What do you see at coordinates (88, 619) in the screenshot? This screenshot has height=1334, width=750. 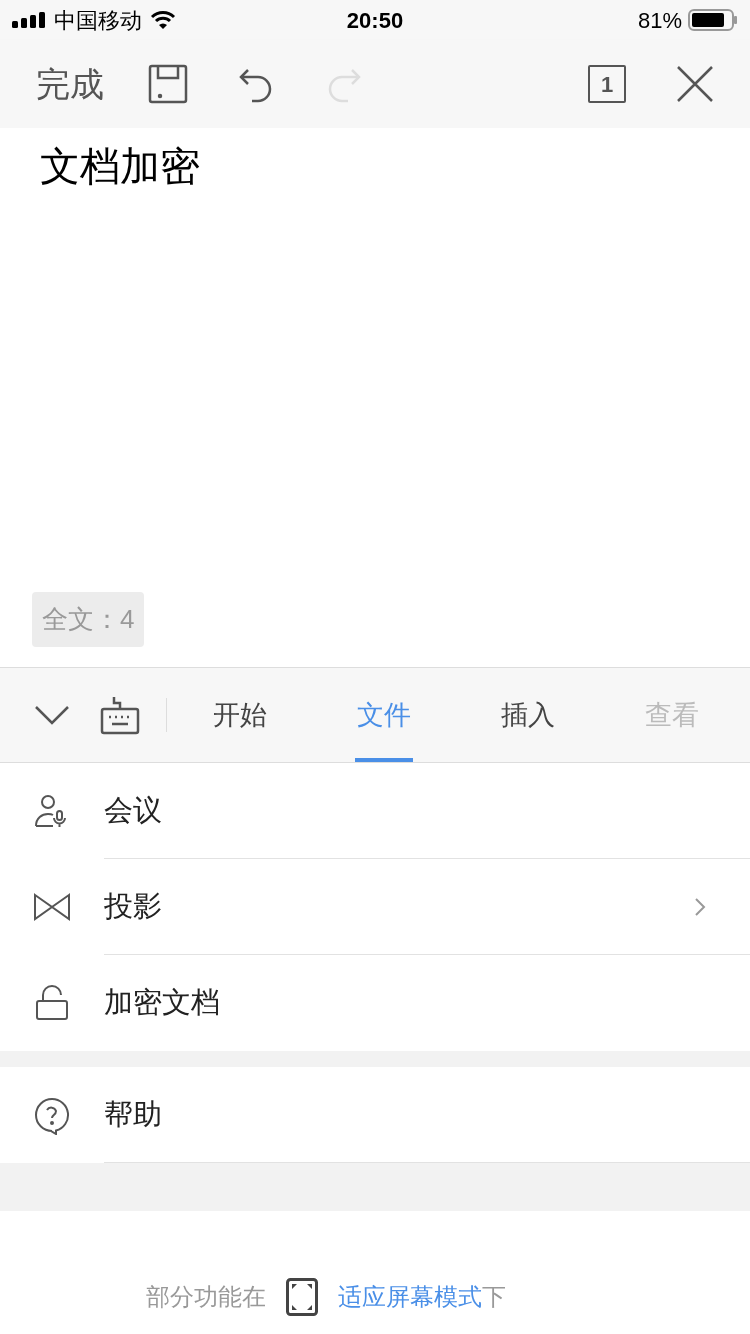 I see `word-count-badge: 全文：4` at bounding box center [88, 619].